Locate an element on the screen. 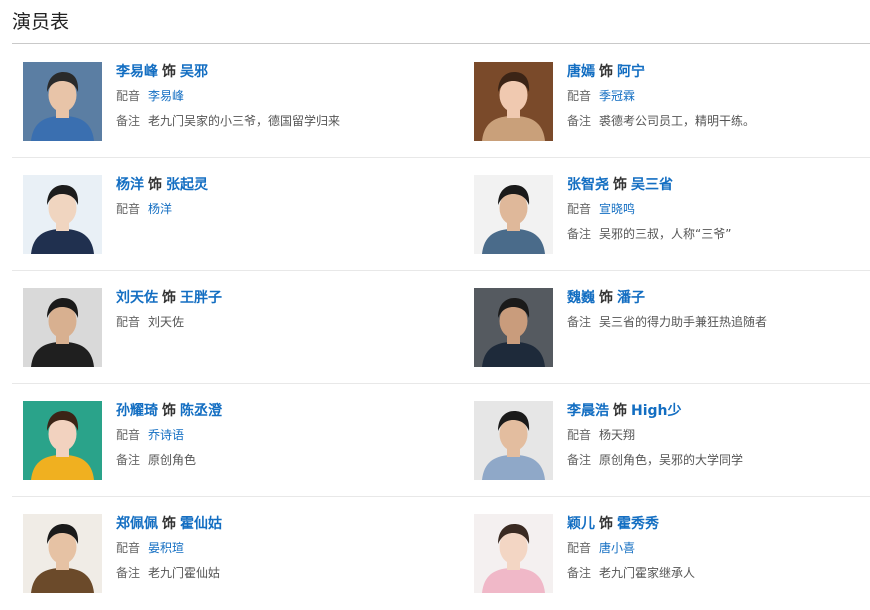 The width and height of the screenshot is (870, 610). cast-info: 张智尧饰吴三省 配音 宣晓鸣 备注 吴邪的三叔，人称“三爷” is located at coordinates (717, 211).